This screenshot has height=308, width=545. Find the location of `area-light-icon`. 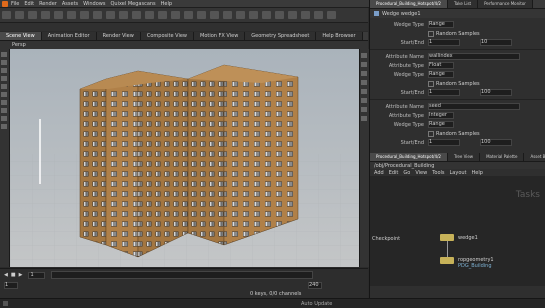

area-light-icon is located at coordinates (201, 15).